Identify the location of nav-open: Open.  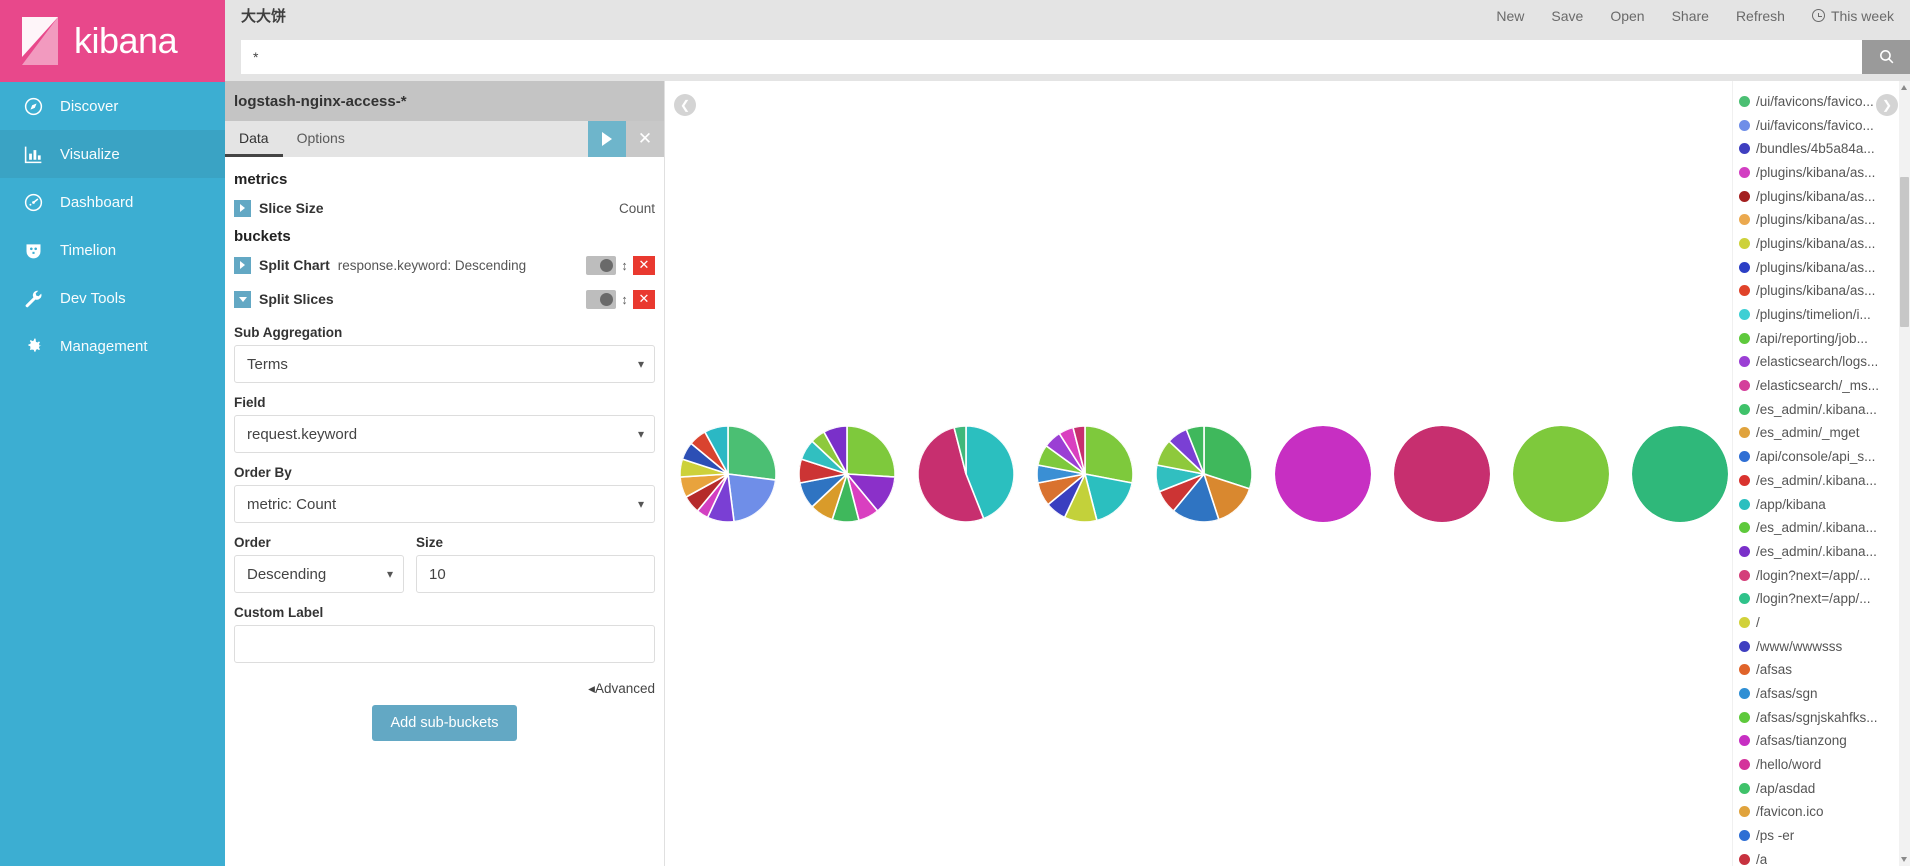
(1627, 16).